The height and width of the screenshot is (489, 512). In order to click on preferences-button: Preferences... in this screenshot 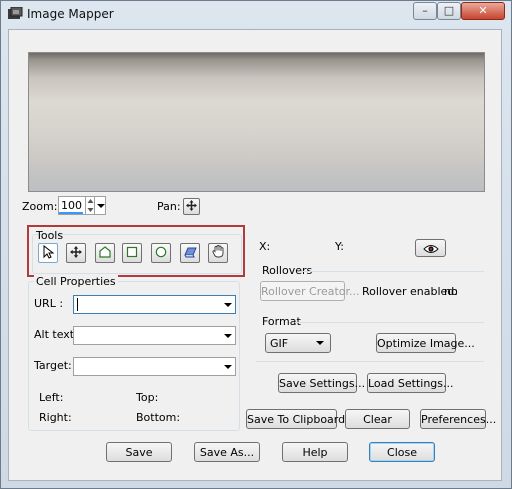, I will do `click(458, 419)`.